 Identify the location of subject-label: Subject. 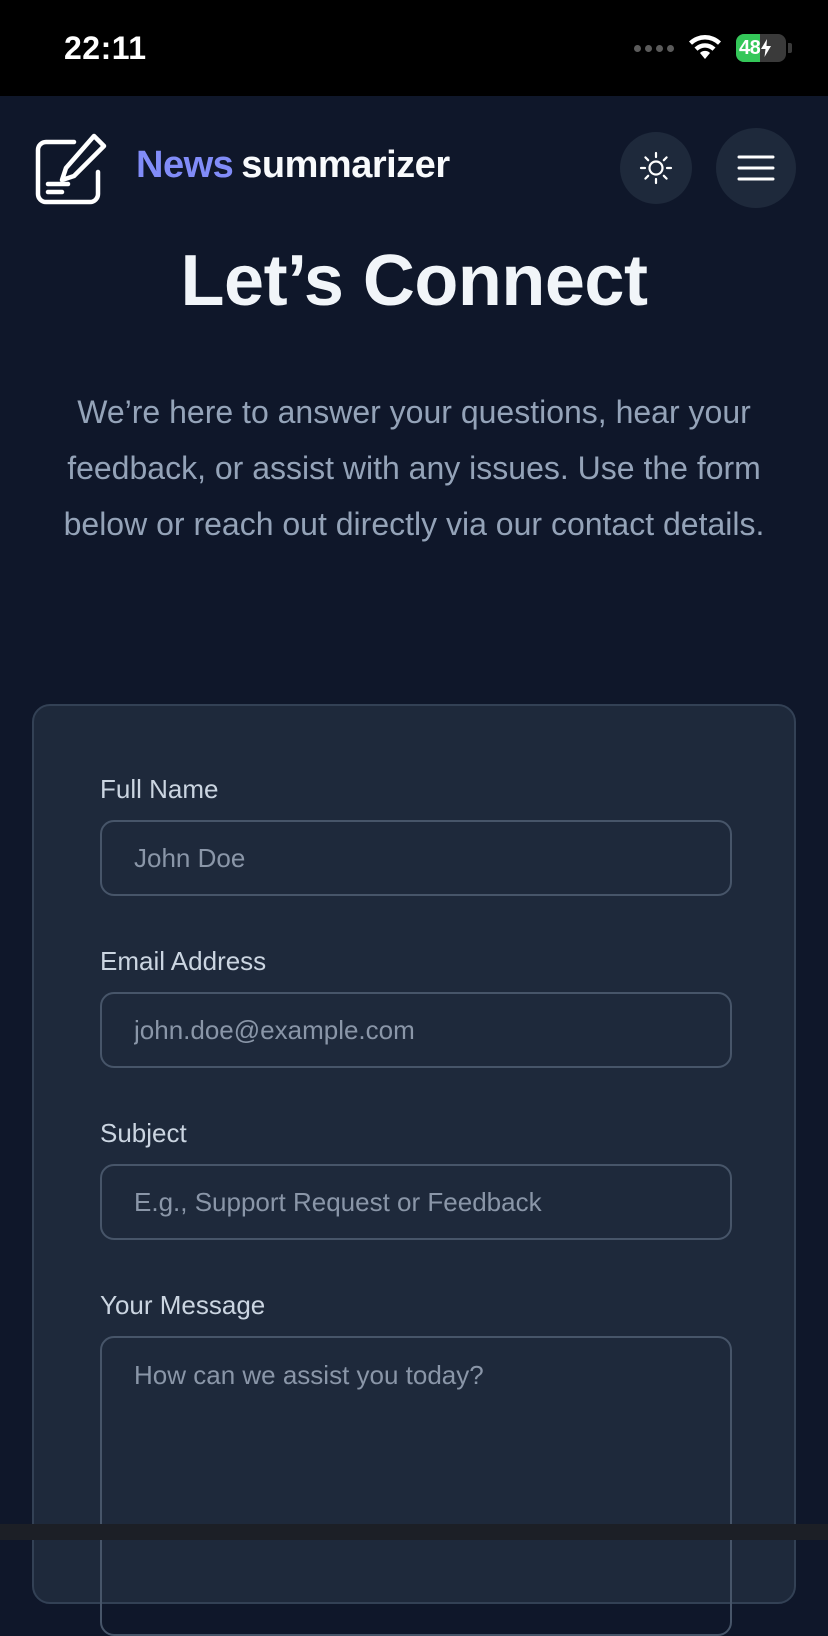
(143, 1133).